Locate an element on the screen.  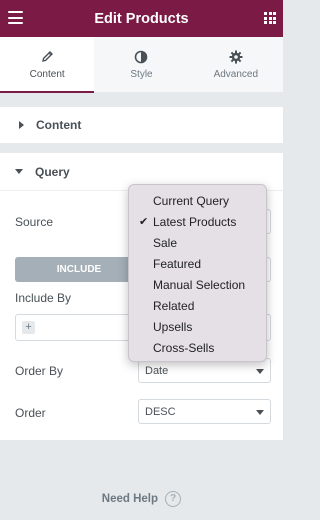
dropdown-option-latest-products: ✔ Latest Products is located at coordinates (197, 222).